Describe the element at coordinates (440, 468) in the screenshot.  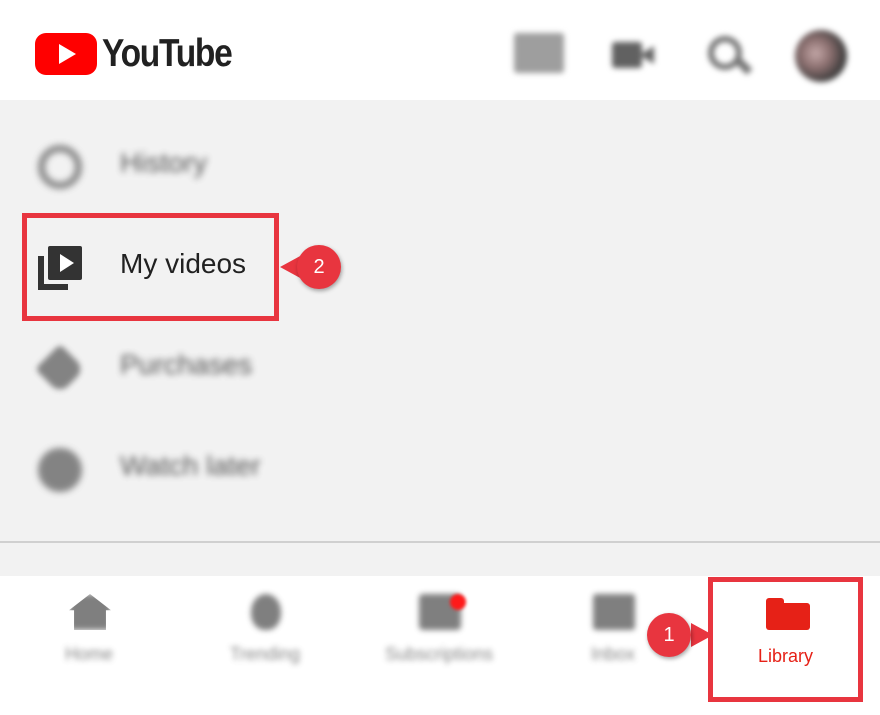
I see `menu-item-watch-later: Watch later` at that location.